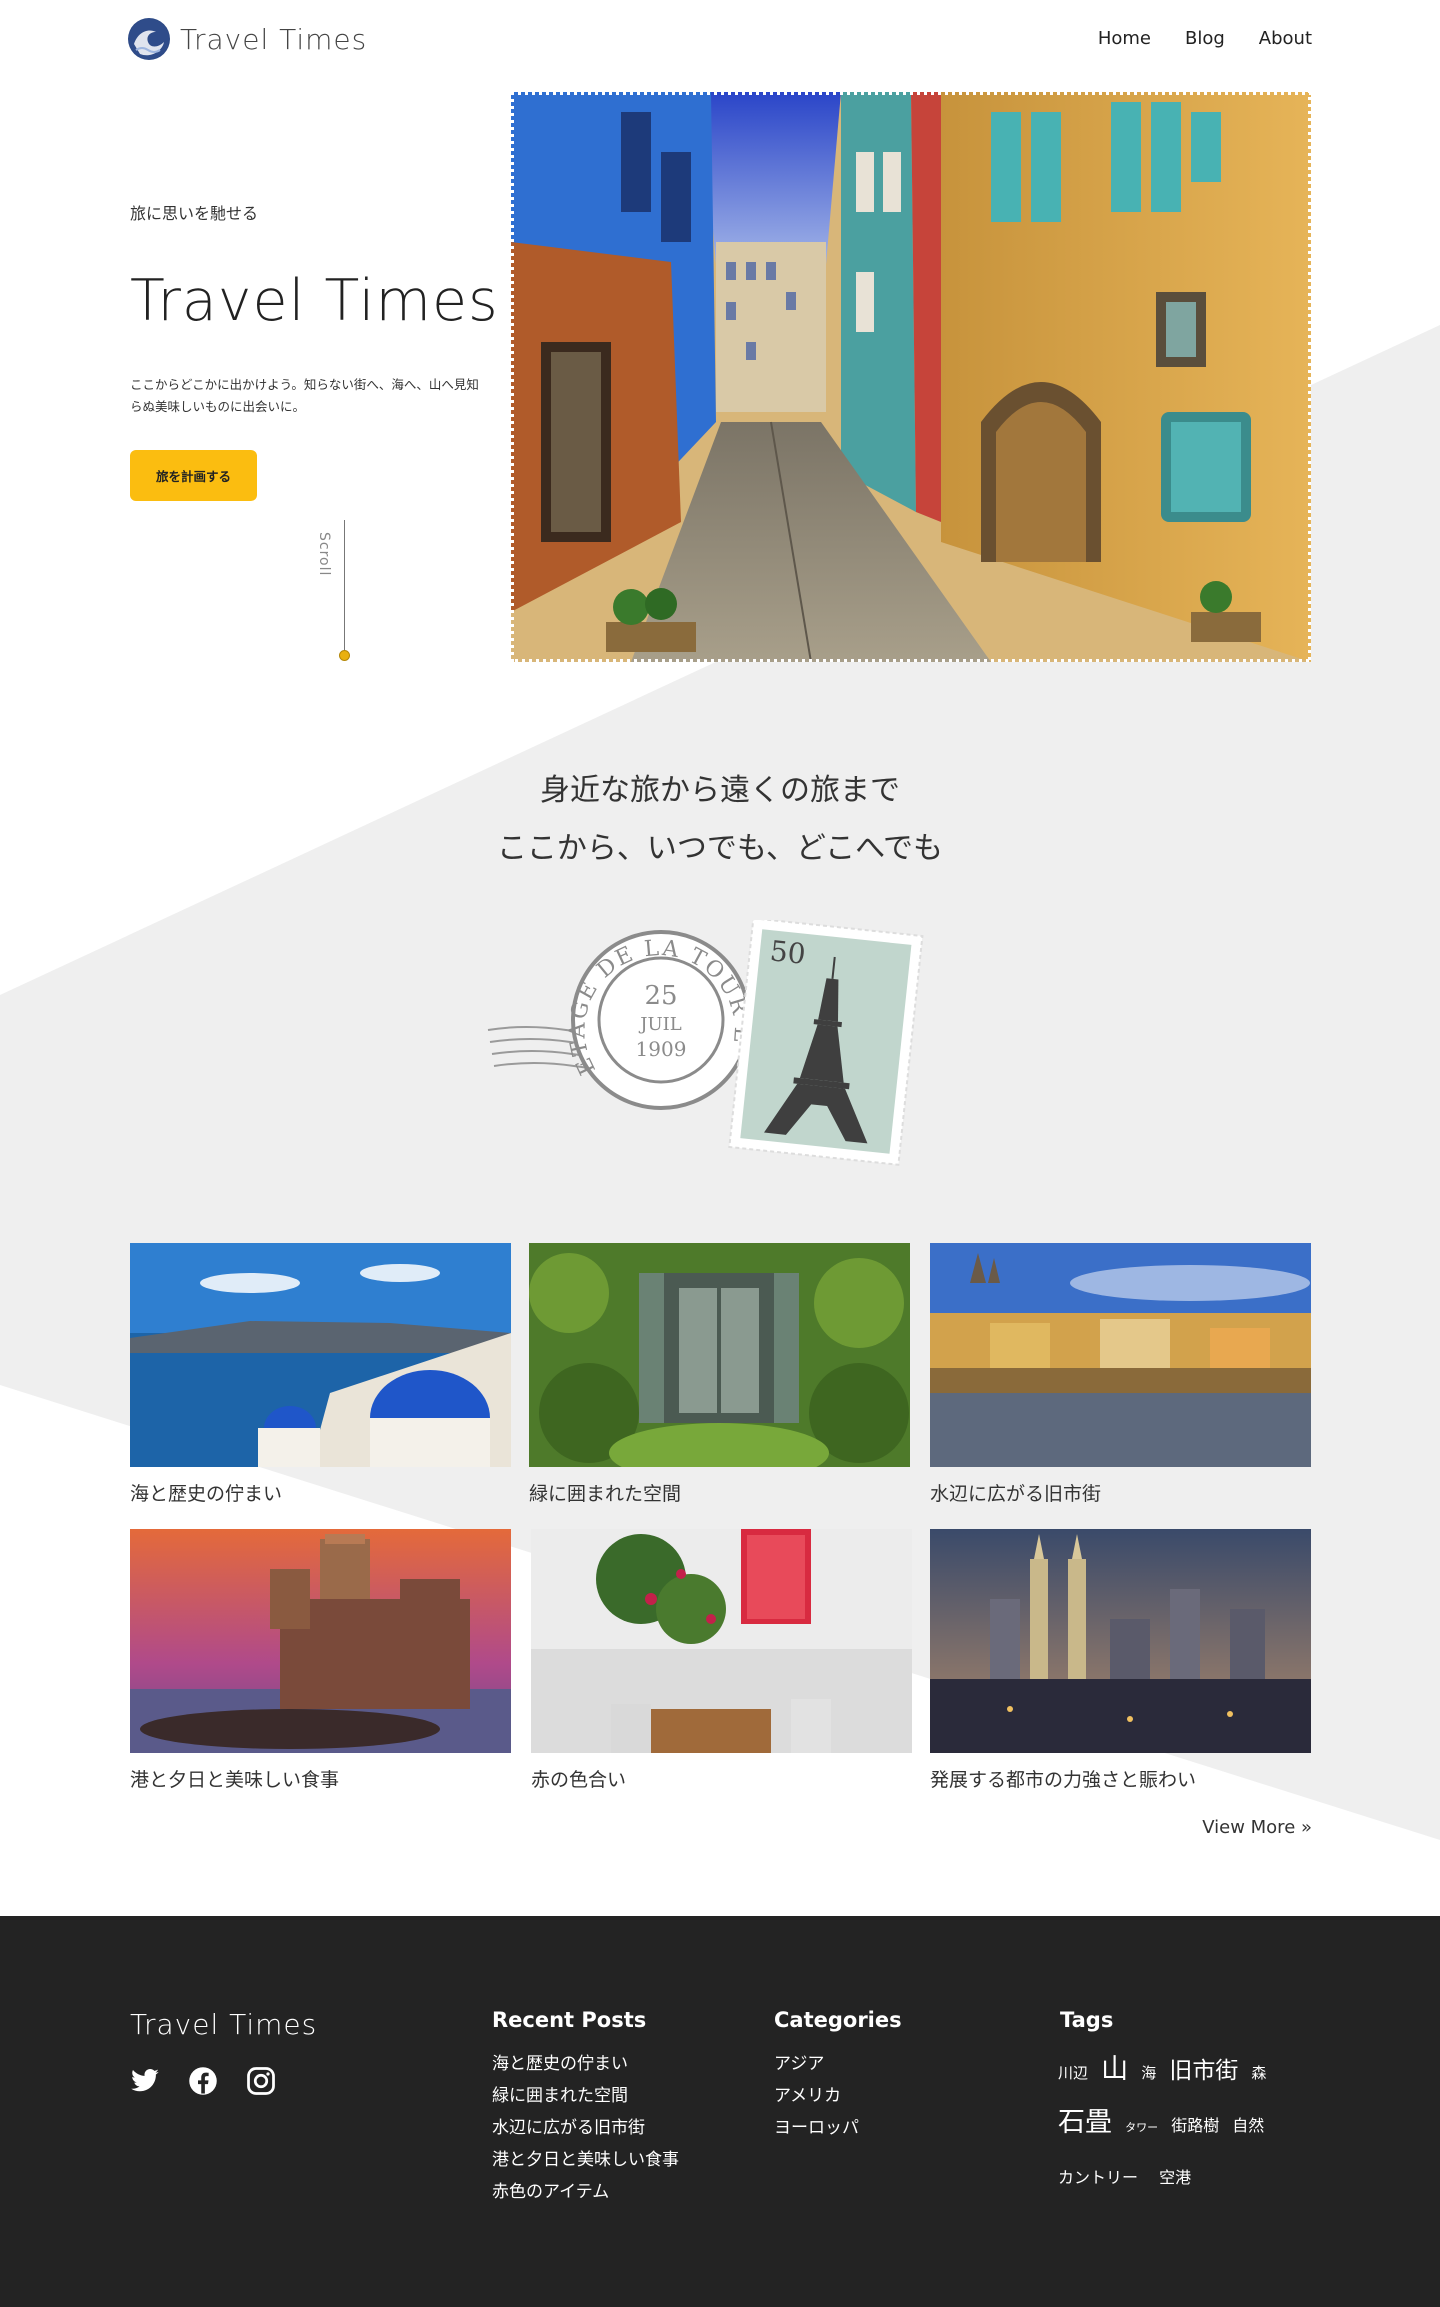 This screenshot has height=2307, width=1440. Describe the element at coordinates (194, 213) in the screenshot. I see `hero-subtitle: 旅に思いを馳せる` at that location.